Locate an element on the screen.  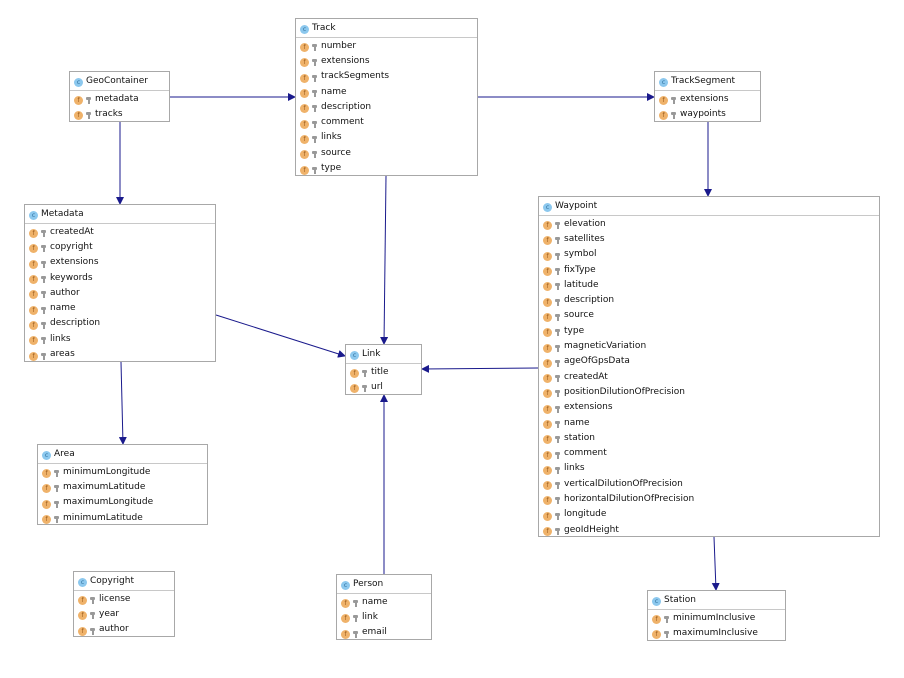
field-row: f waypoints is located at coordinates (707, 113).